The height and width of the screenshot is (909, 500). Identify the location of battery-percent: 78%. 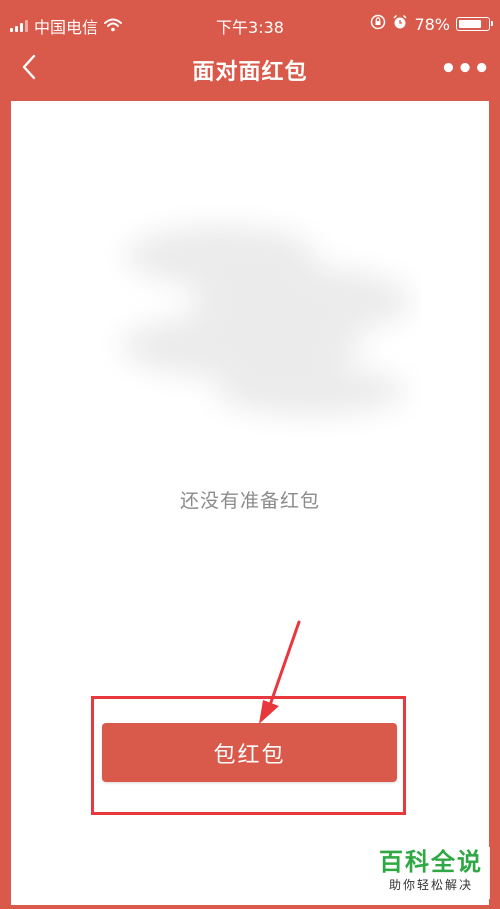
(432, 24).